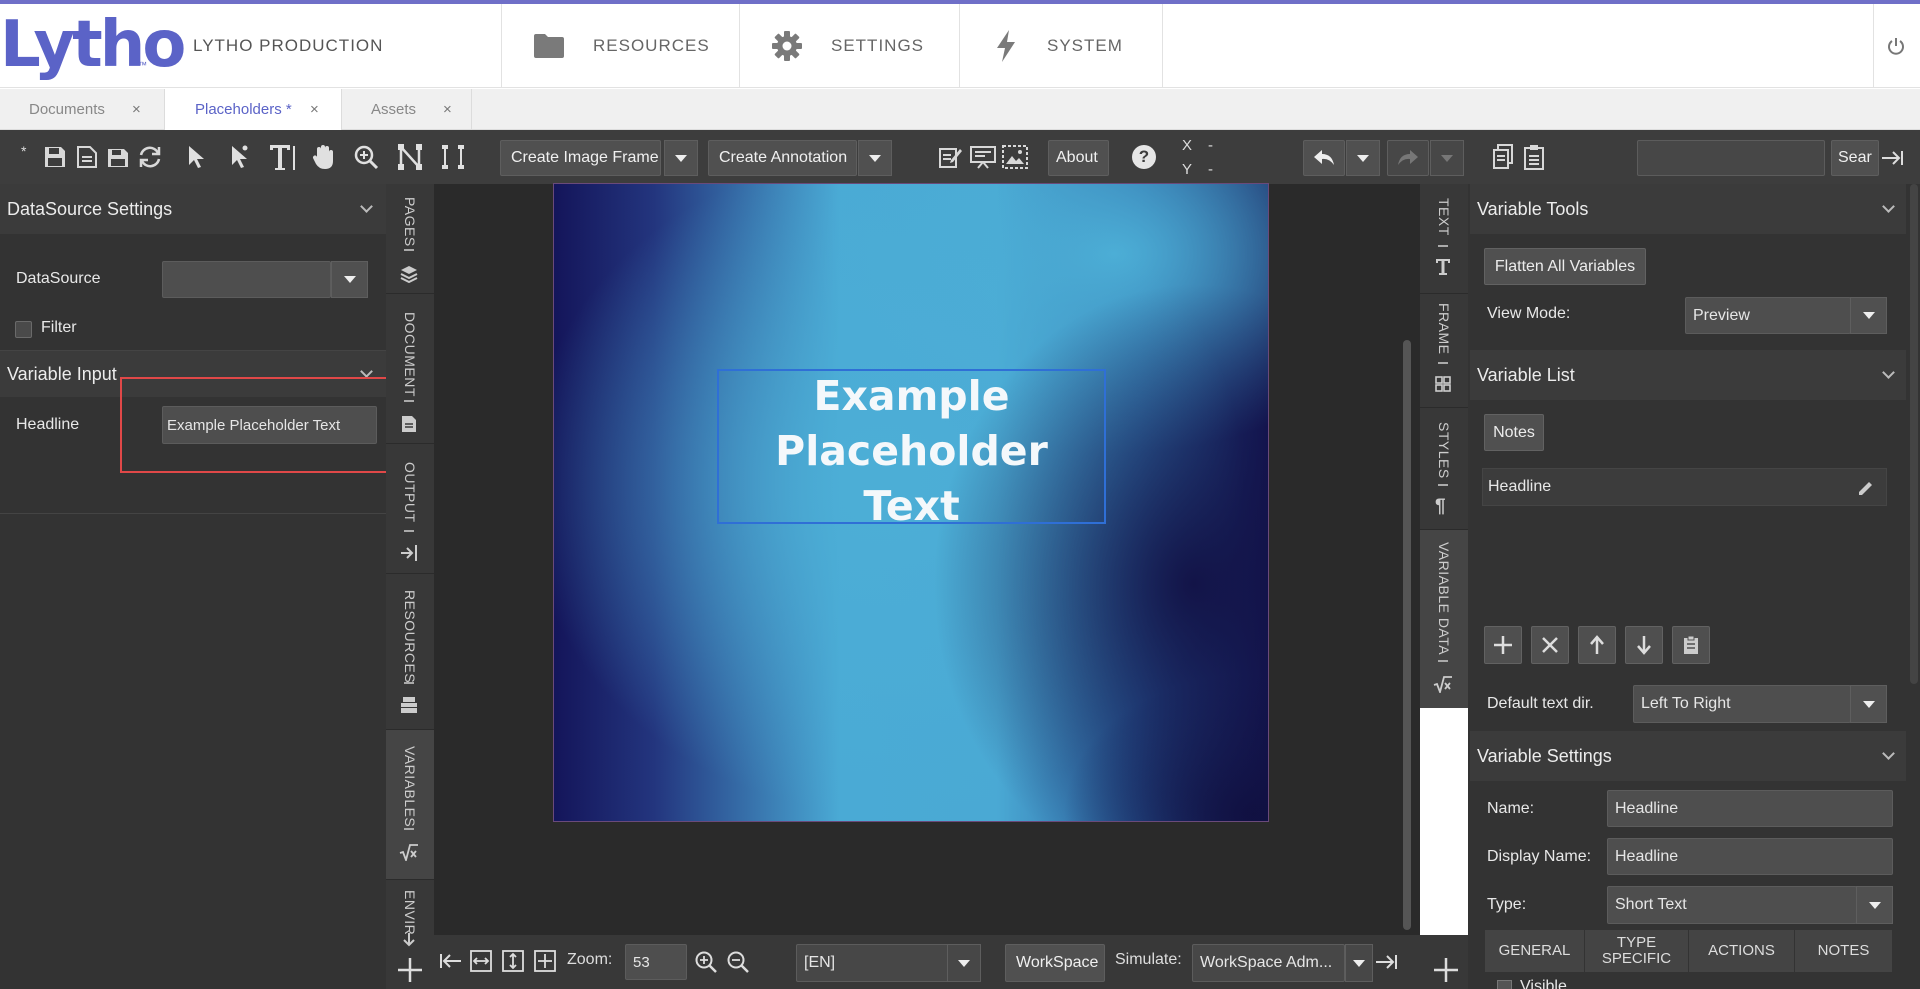 This screenshot has width=1920, height=989. What do you see at coordinates (706, 962) in the screenshot?
I see `zoom-in-button` at bounding box center [706, 962].